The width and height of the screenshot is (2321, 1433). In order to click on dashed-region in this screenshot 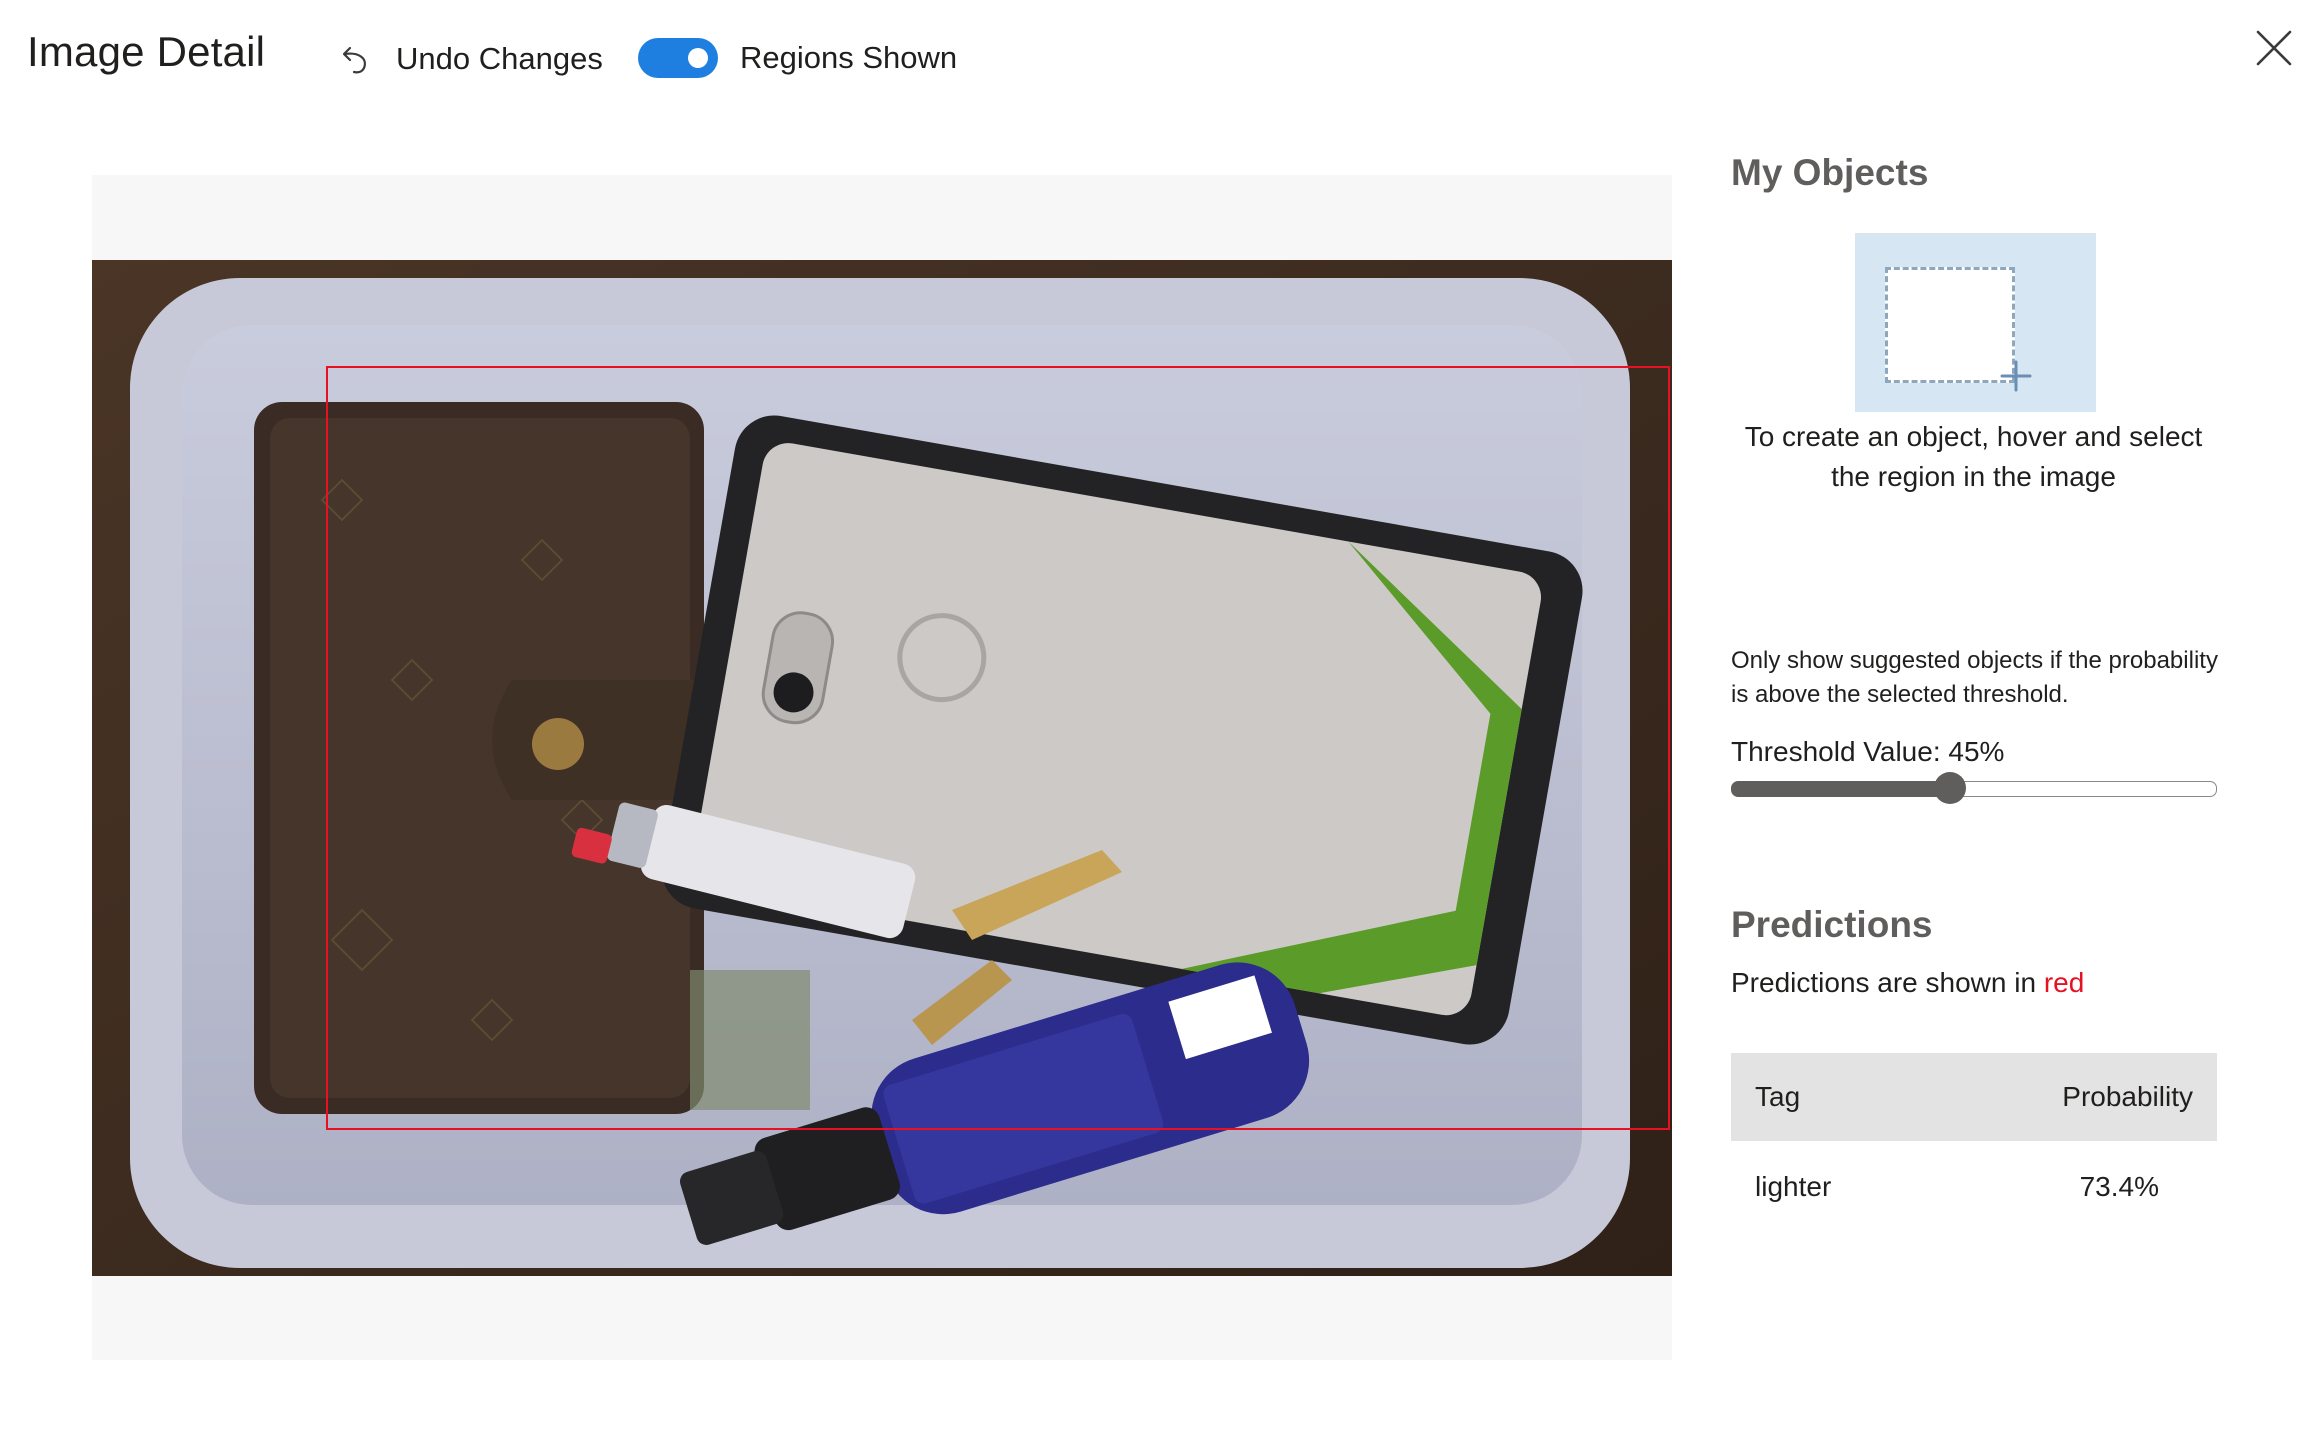, I will do `click(1950, 325)`.